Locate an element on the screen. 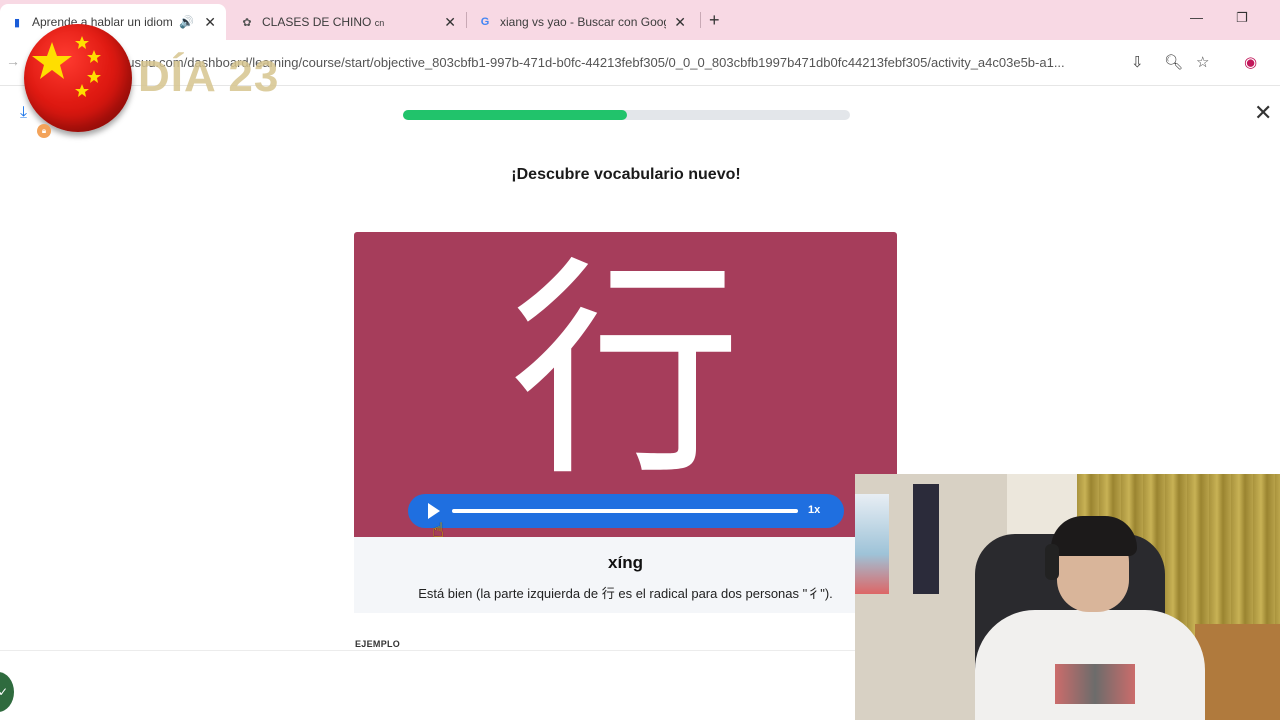 This screenshot has height=720, width=1280. back-arrow-icon: → is located at coordinates (13, 61).